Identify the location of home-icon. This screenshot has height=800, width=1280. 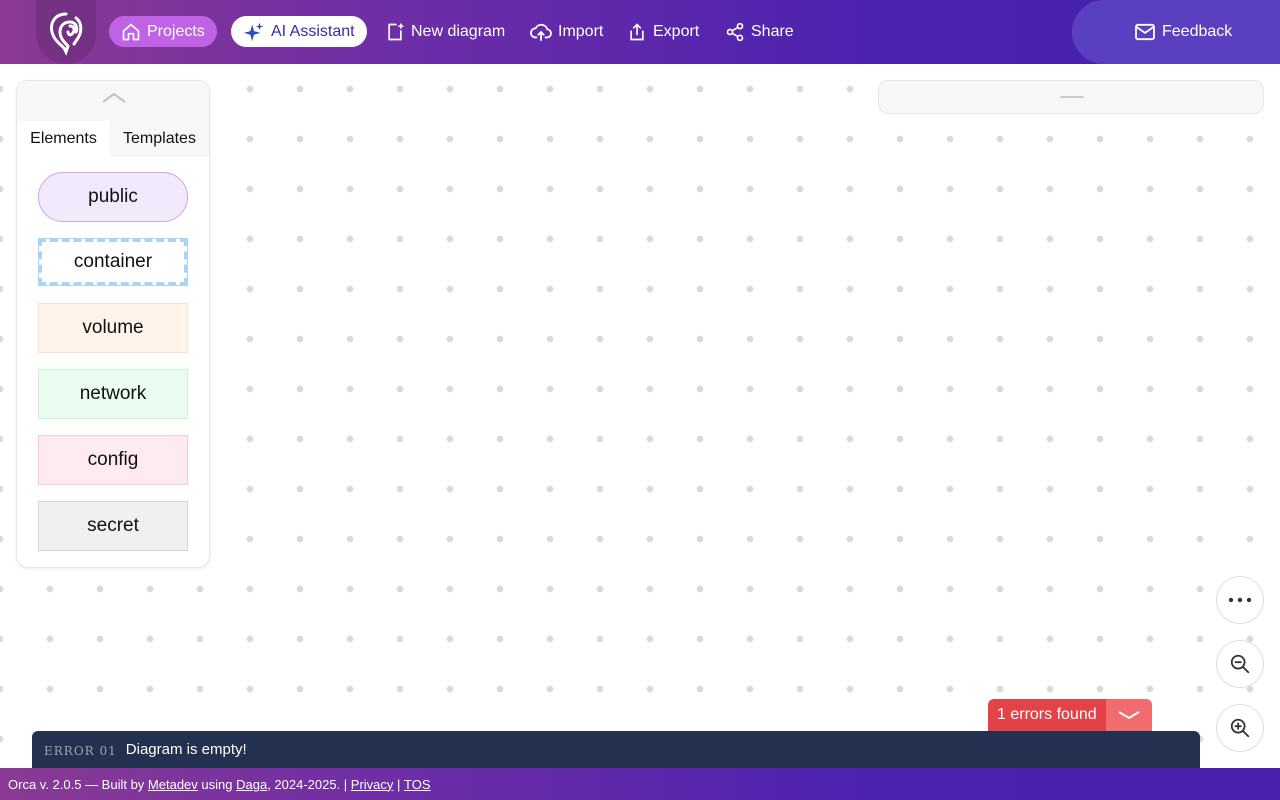
(131, 31).